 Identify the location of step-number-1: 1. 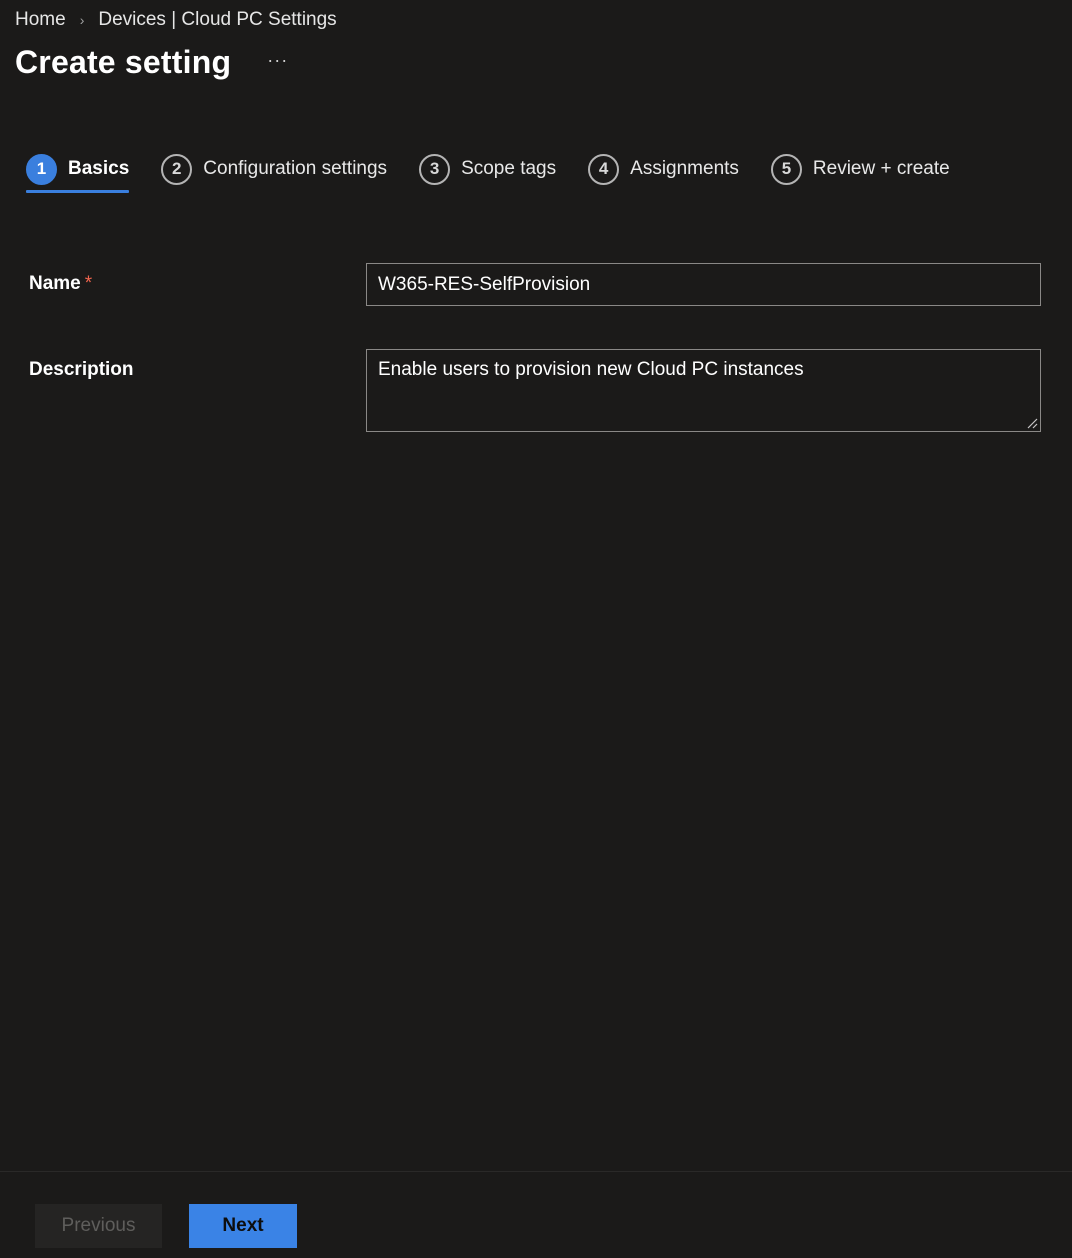
(41, 169).